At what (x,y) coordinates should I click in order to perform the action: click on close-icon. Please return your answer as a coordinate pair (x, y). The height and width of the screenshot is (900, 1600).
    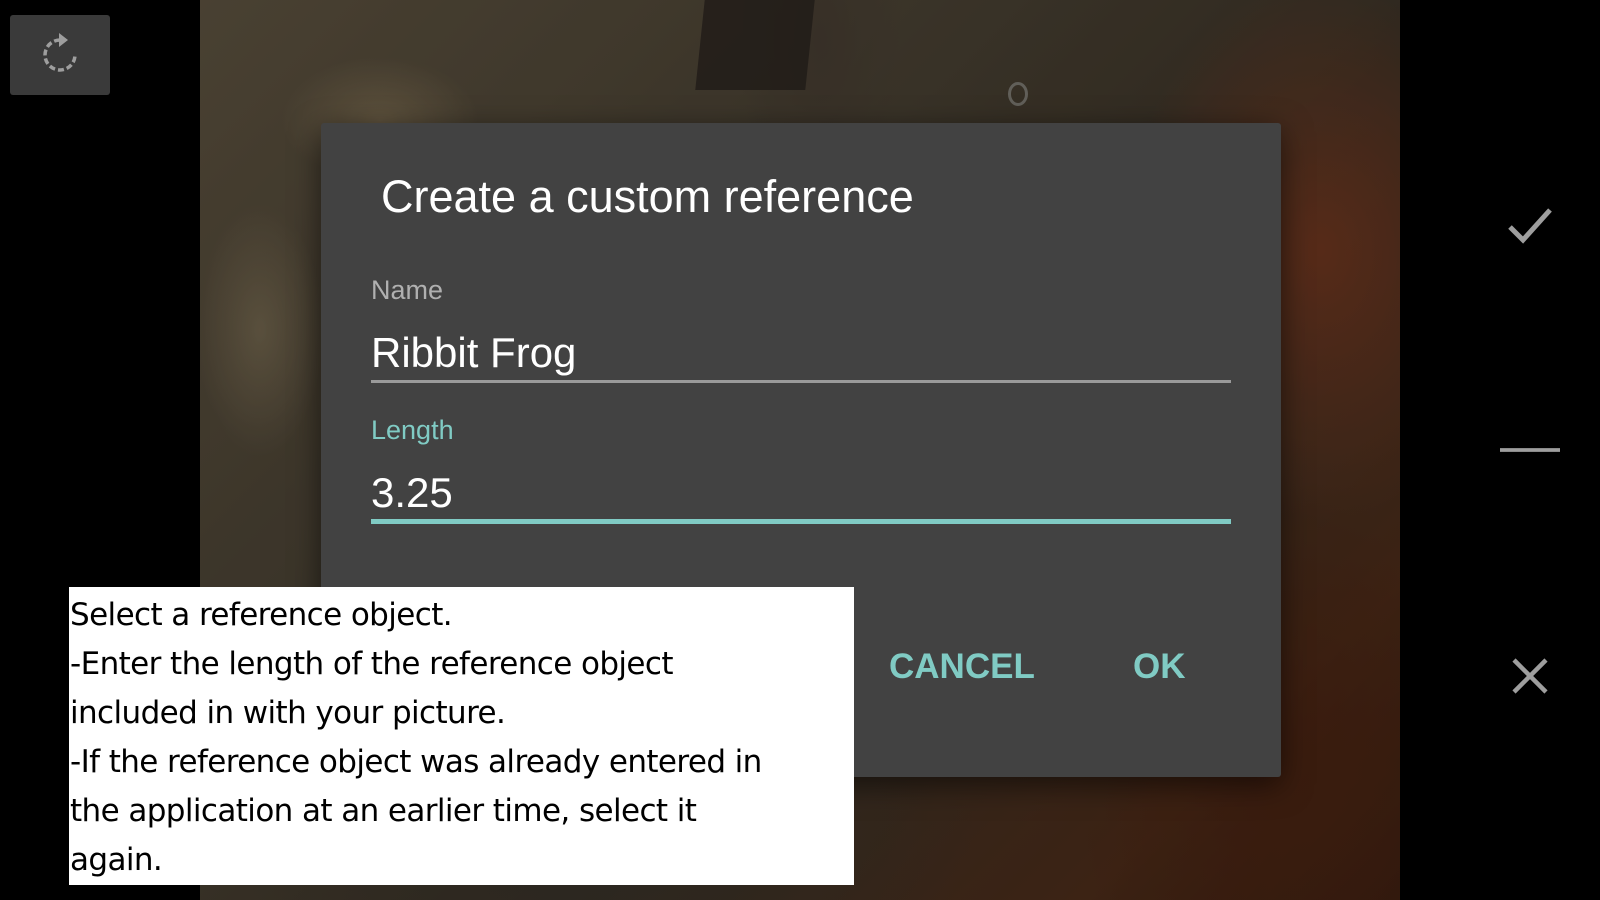
    Looking at the image, I should click on (1530, 676).